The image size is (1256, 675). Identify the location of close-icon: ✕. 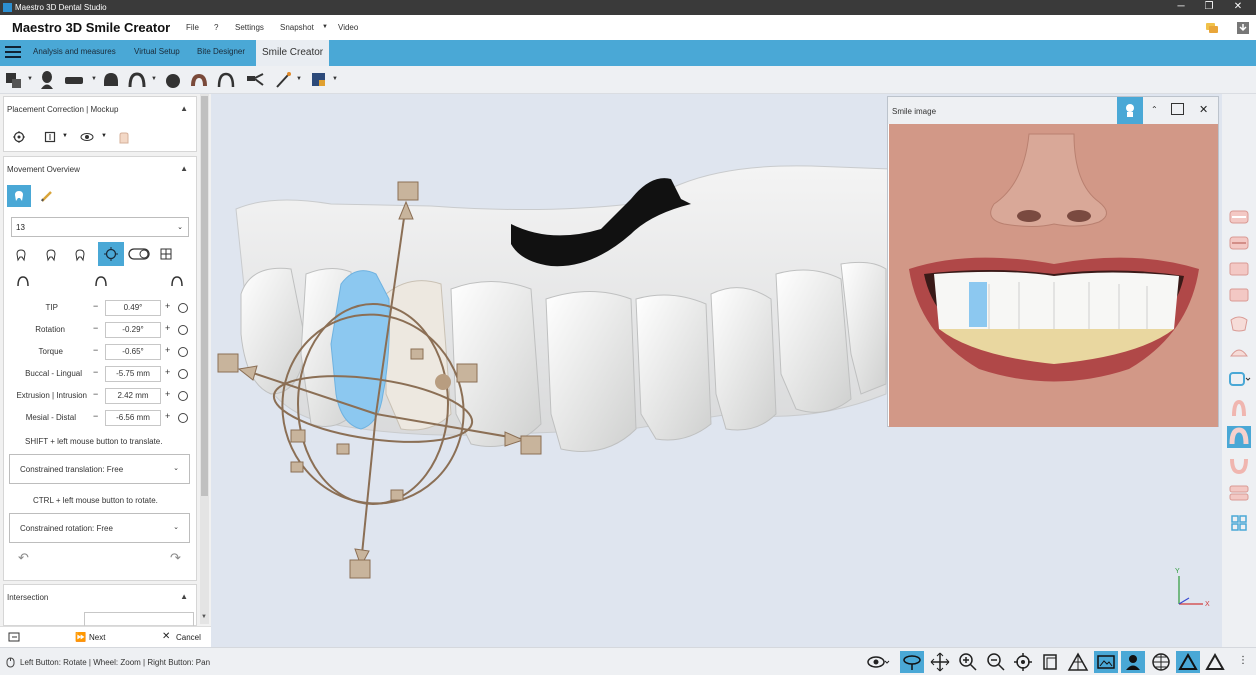
(1203, 109).